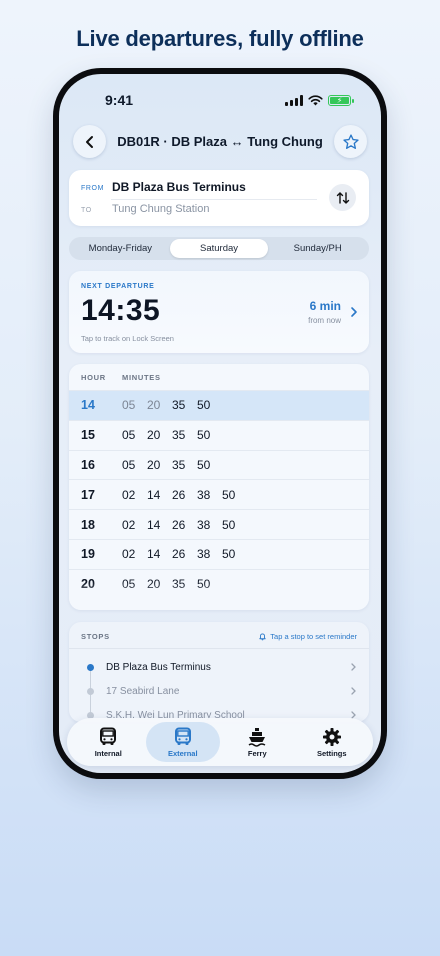  What do you see at coordinates (313, 636) in the screenshot?
I see `reminder-hint-text: Tap a stop to set reminder` at bounding box center [313, 636].